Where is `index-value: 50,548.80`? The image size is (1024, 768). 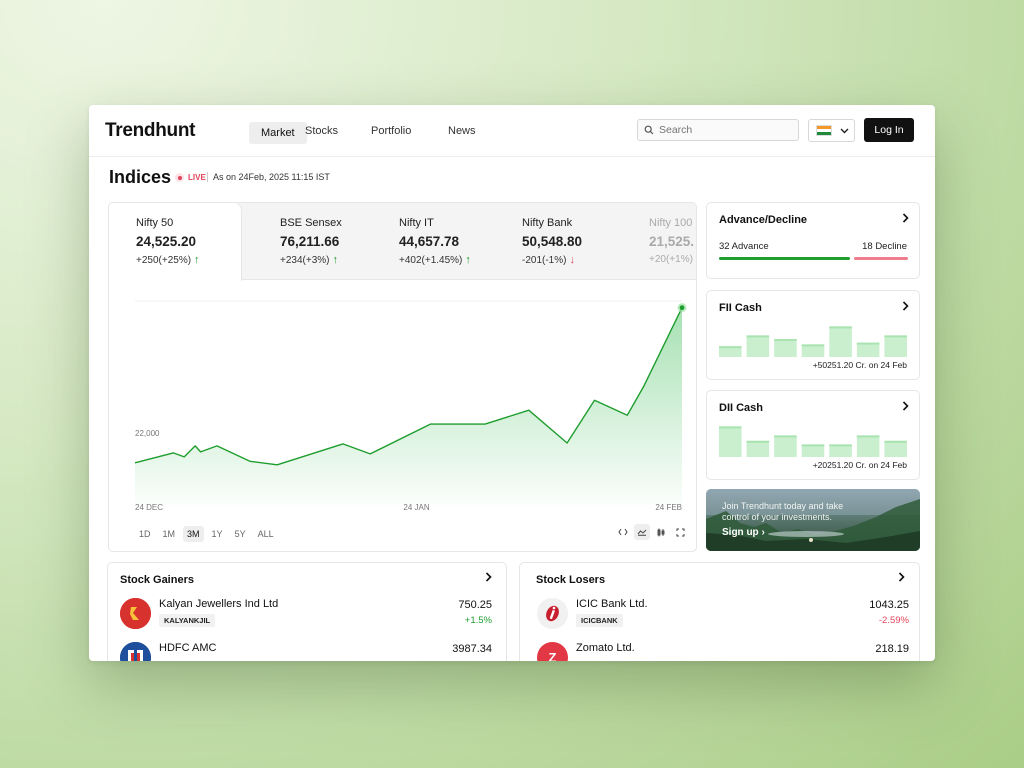 index-value: 50,548.80 is located at coordinates (552, 241).